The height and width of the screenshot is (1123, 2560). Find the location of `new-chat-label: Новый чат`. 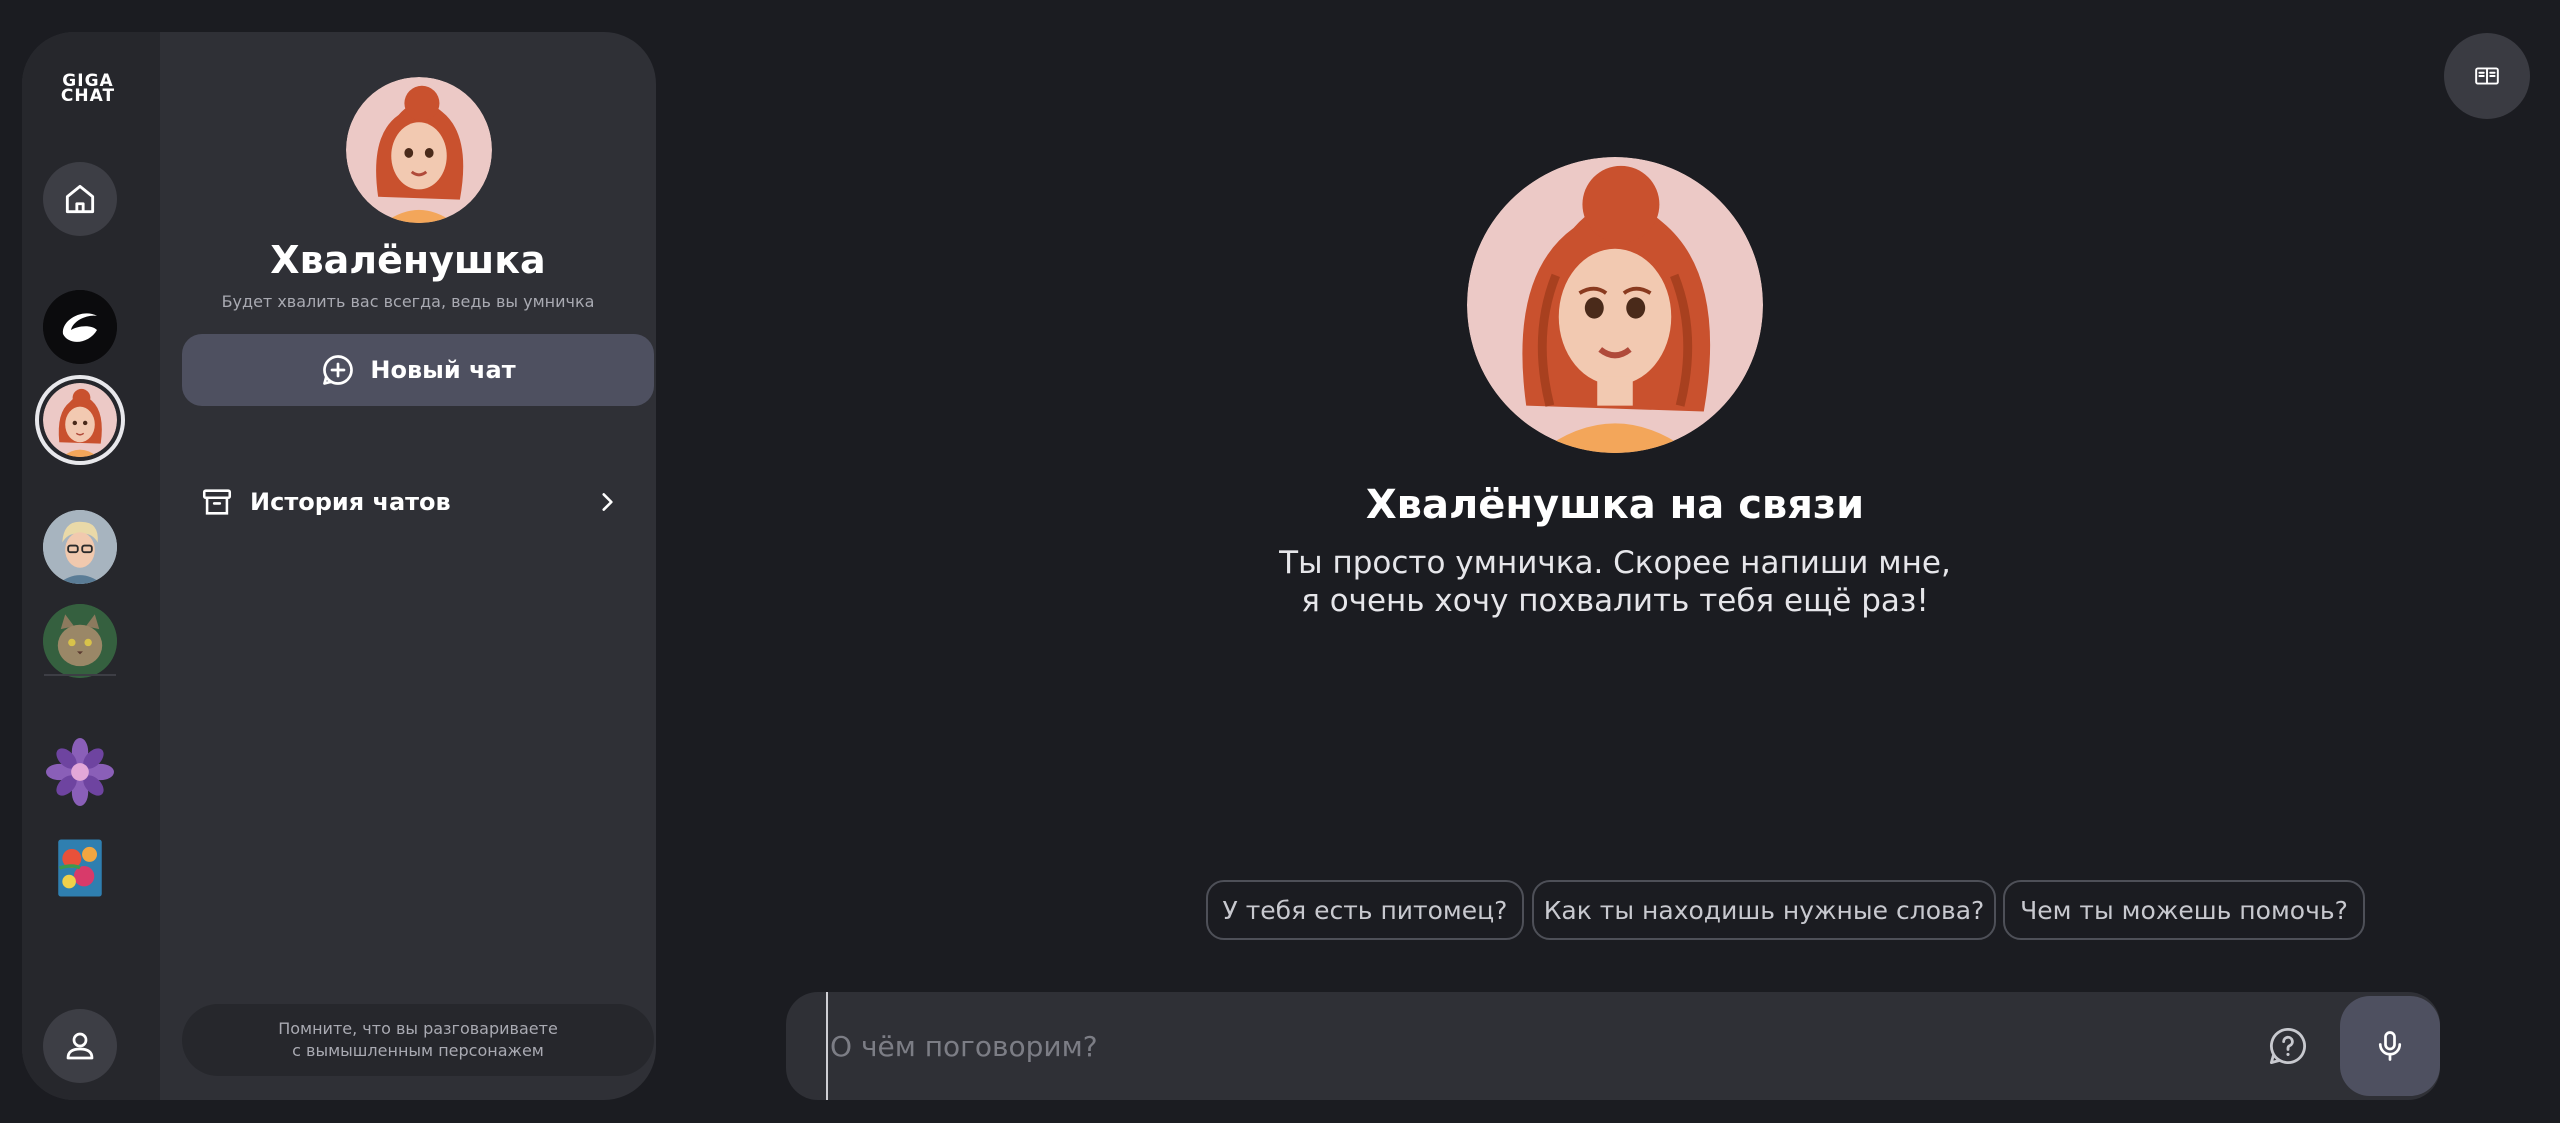

new-chat-label: Новый чат is located at coordinates (443, 370).